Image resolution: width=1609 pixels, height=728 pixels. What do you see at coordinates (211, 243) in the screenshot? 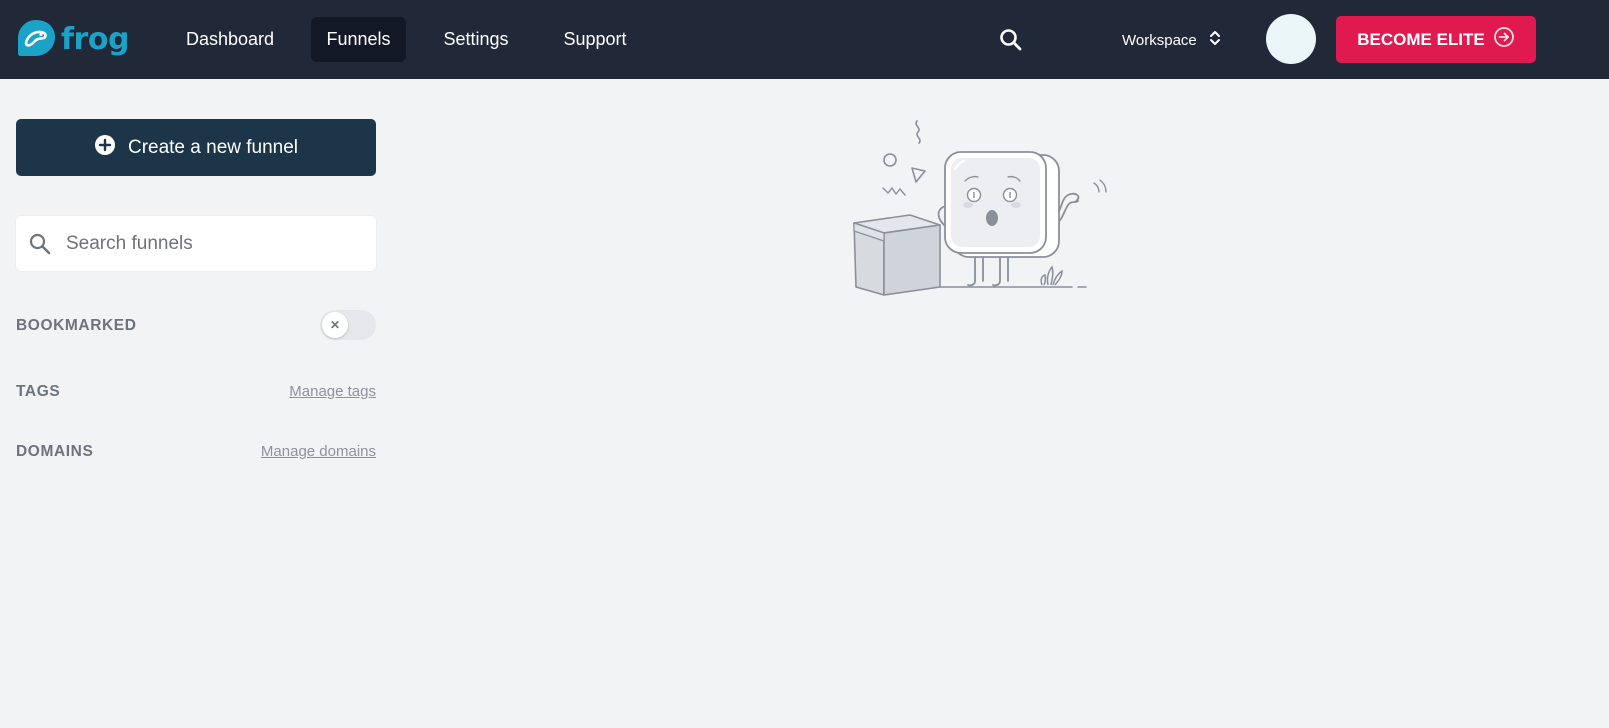
I see `search-funnels-input` at bounding box center [211, 243].